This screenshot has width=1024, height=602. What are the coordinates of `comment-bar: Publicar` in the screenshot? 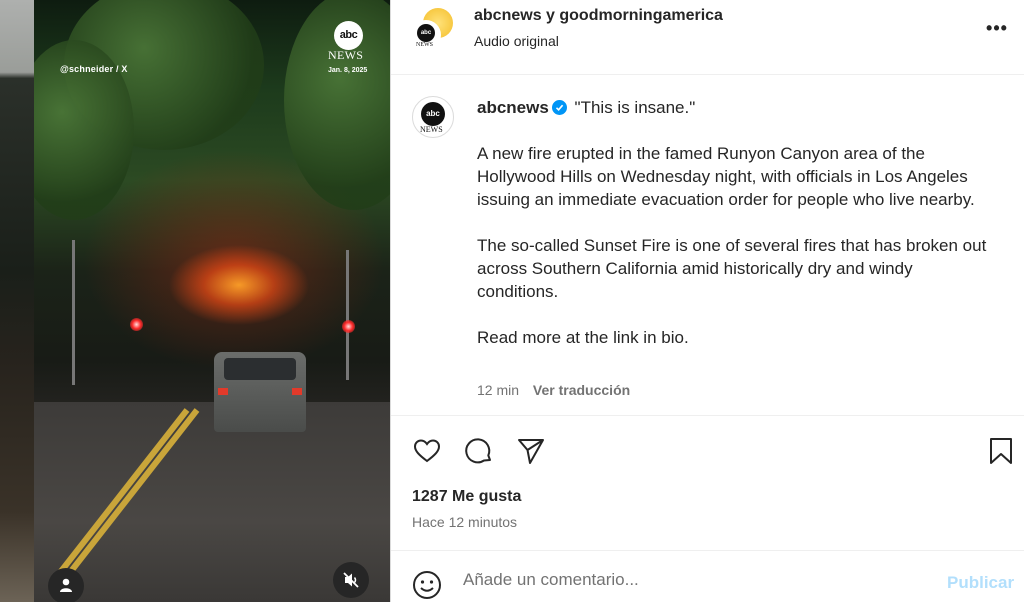 It's located at (707, 576).